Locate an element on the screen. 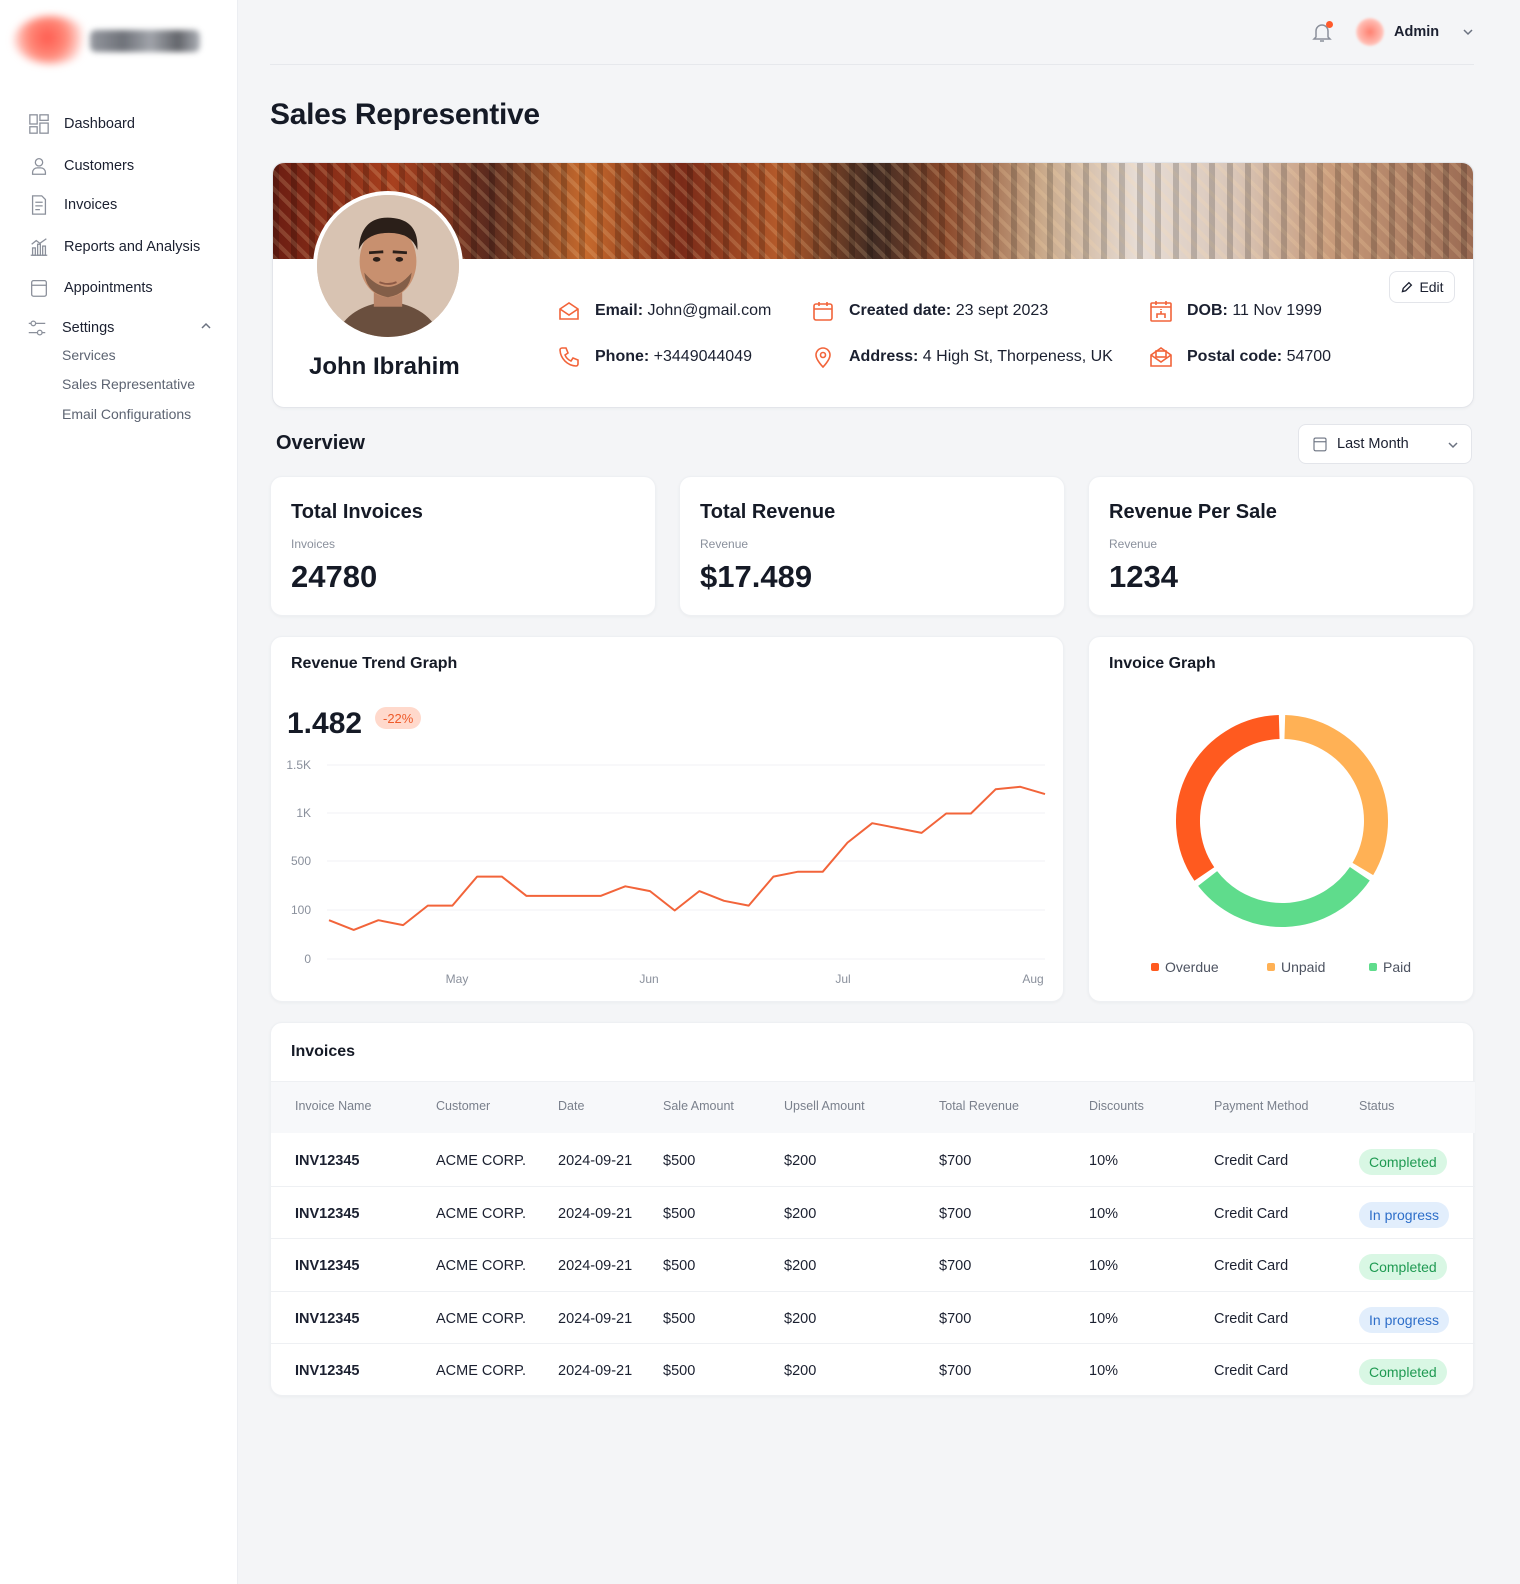 Image resolution: width=1520 pixels, height=1584 pixels. sidebar-item-settings: Settings is located at coordinates (70, 328).